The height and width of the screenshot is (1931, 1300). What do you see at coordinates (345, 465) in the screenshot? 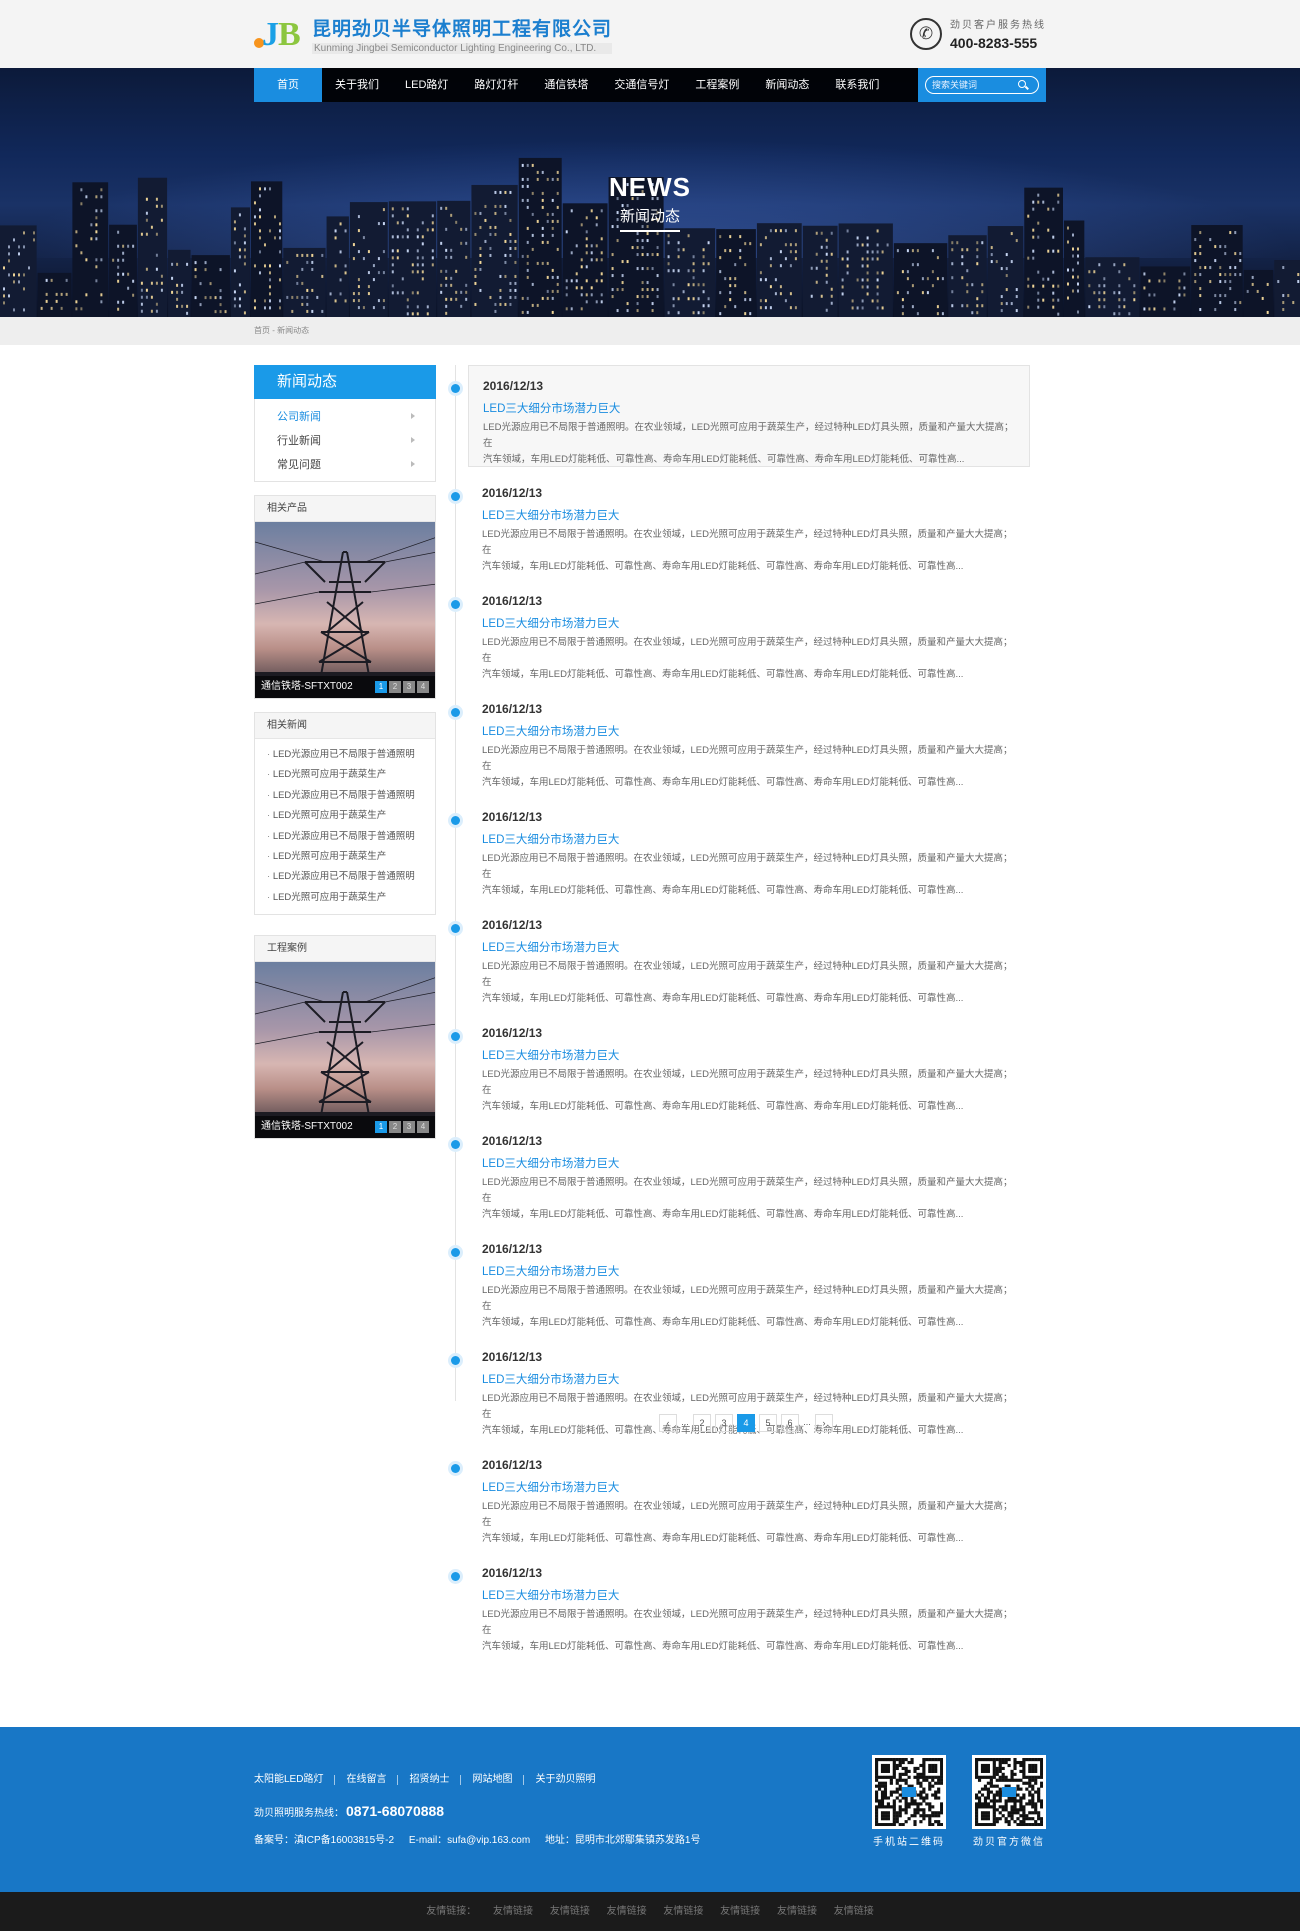
I see `sidebar-item-faq: 常见问题` at bounding box center [345, 465].